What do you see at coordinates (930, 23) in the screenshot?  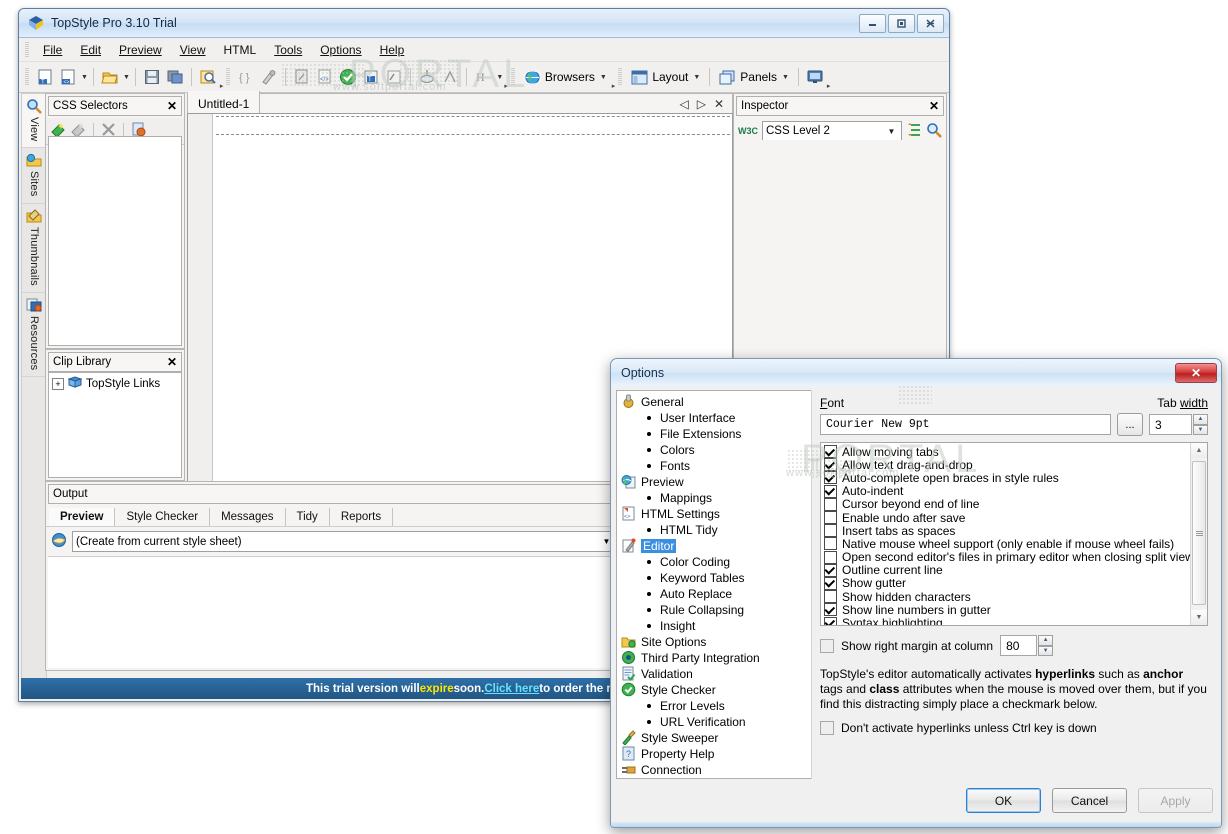 I see `close-button` at bounding box center [930, 23].